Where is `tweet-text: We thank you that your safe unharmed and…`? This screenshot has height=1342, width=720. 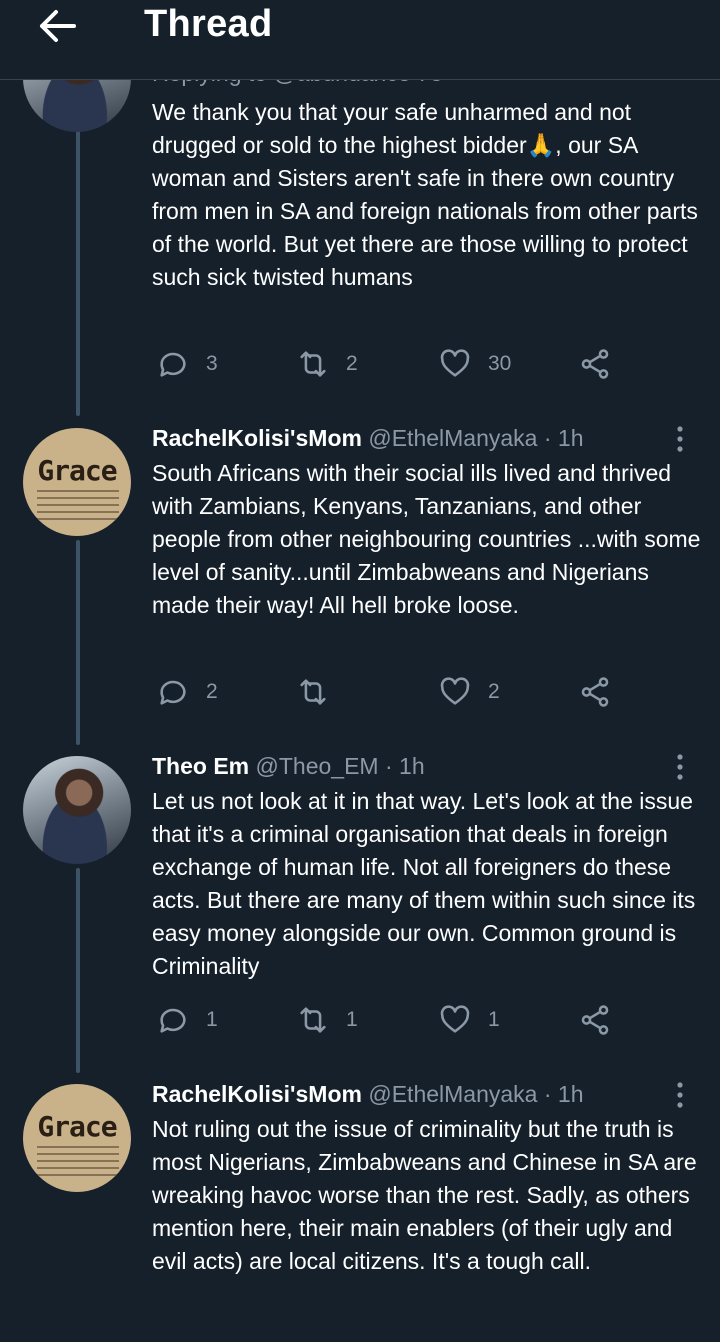
tweet-text: We thank you that your safe unharmed and… is located at coordinates (425, 194).